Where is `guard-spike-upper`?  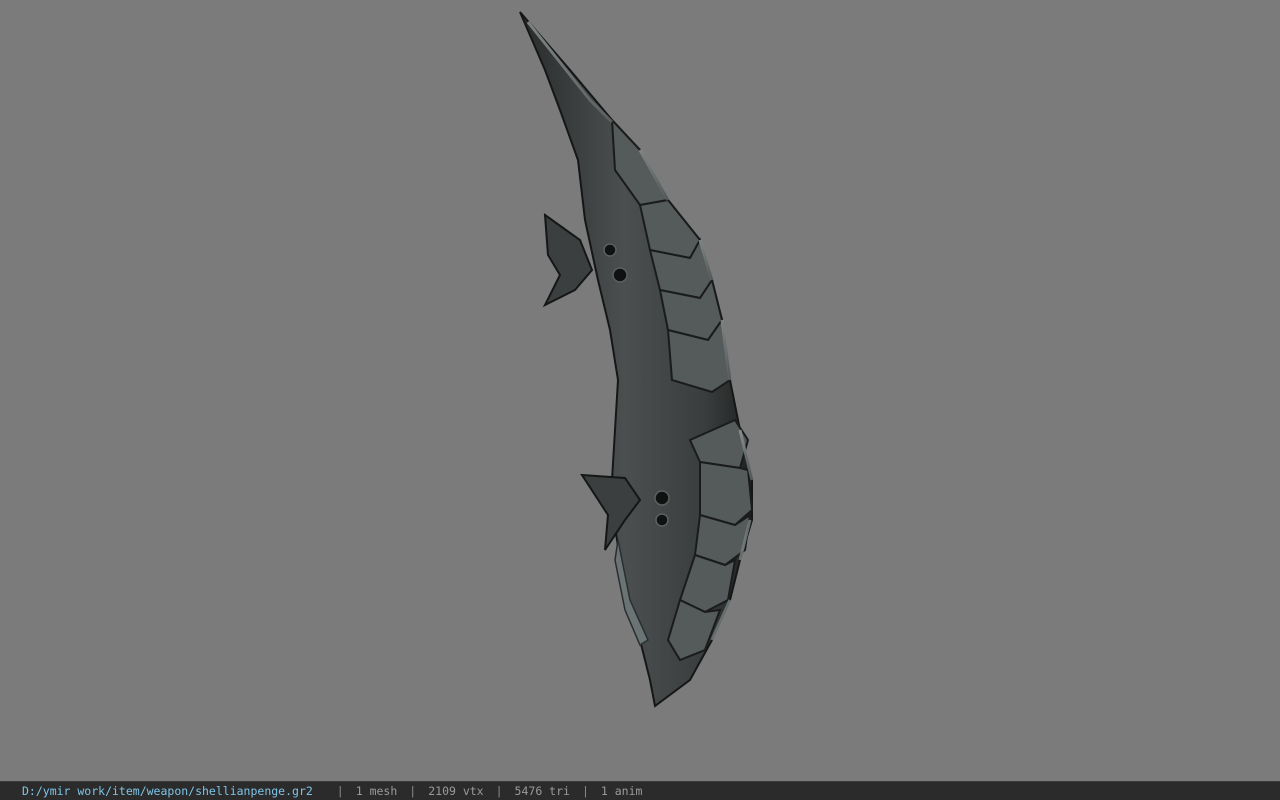
guard-spike-upper is located at coordinates (568, 260).